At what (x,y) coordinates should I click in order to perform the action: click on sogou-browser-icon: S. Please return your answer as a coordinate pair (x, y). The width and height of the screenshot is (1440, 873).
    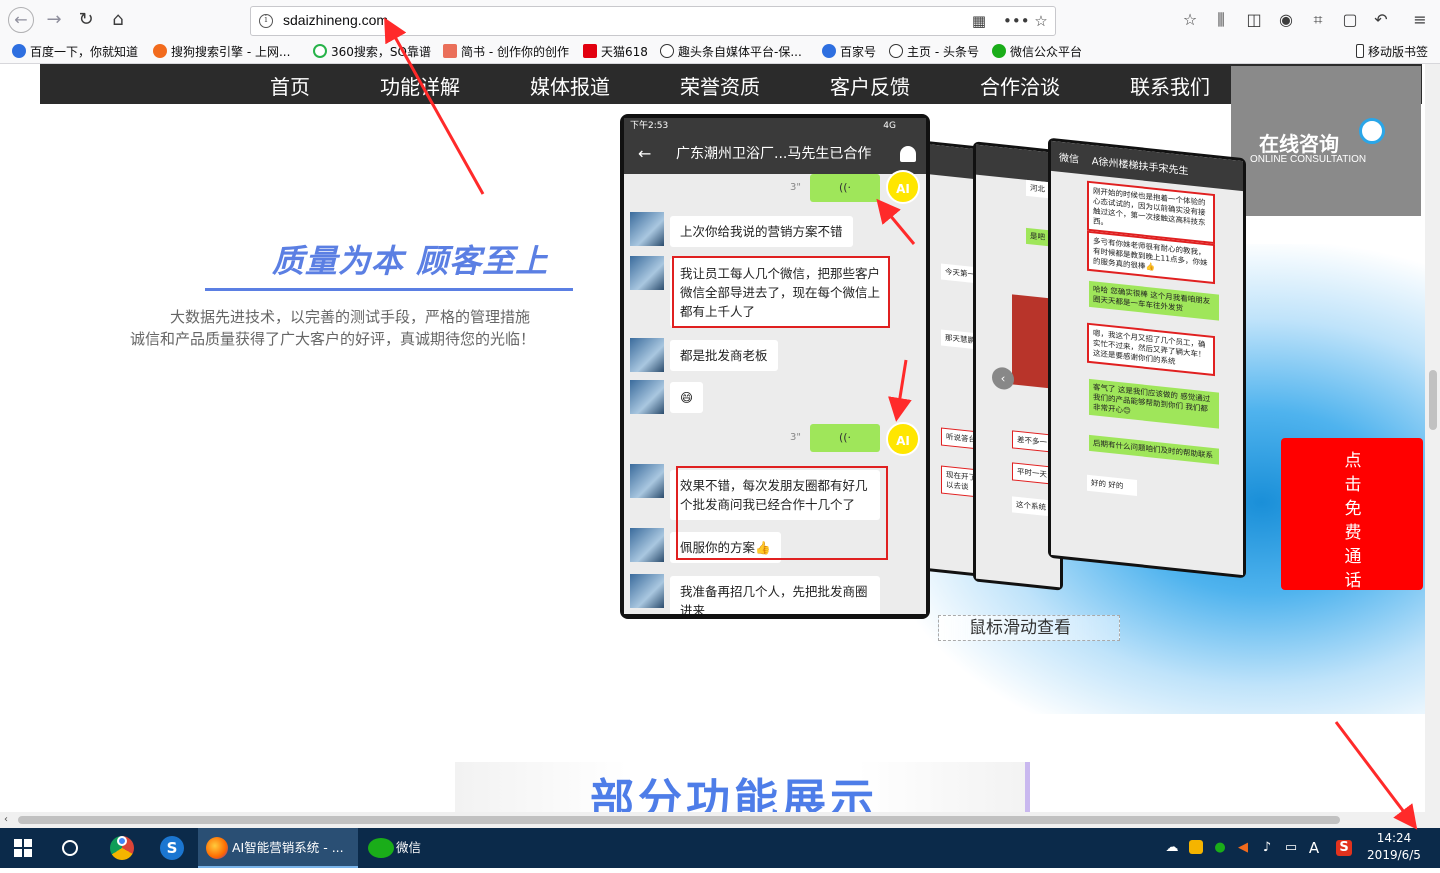
    Looking at the image, I should click on (173, 848).